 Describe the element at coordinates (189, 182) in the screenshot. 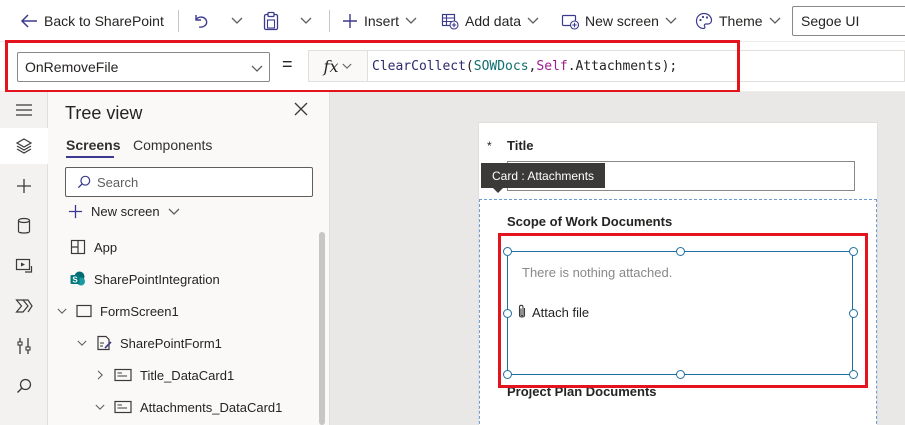

I see `tree-search-input: Search` at that location.